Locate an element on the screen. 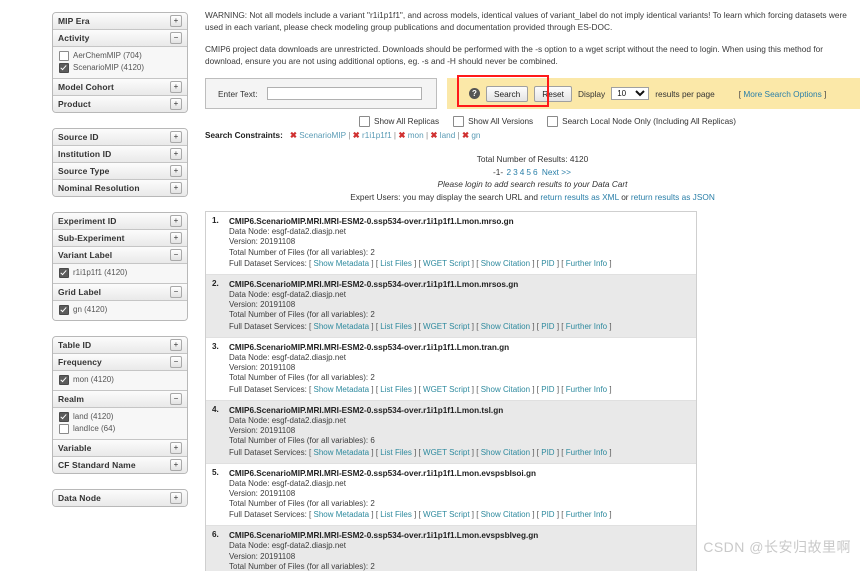 This screenshot has width=865, height=571. question-mark-icon: ? is located at coordinates (474, 93).